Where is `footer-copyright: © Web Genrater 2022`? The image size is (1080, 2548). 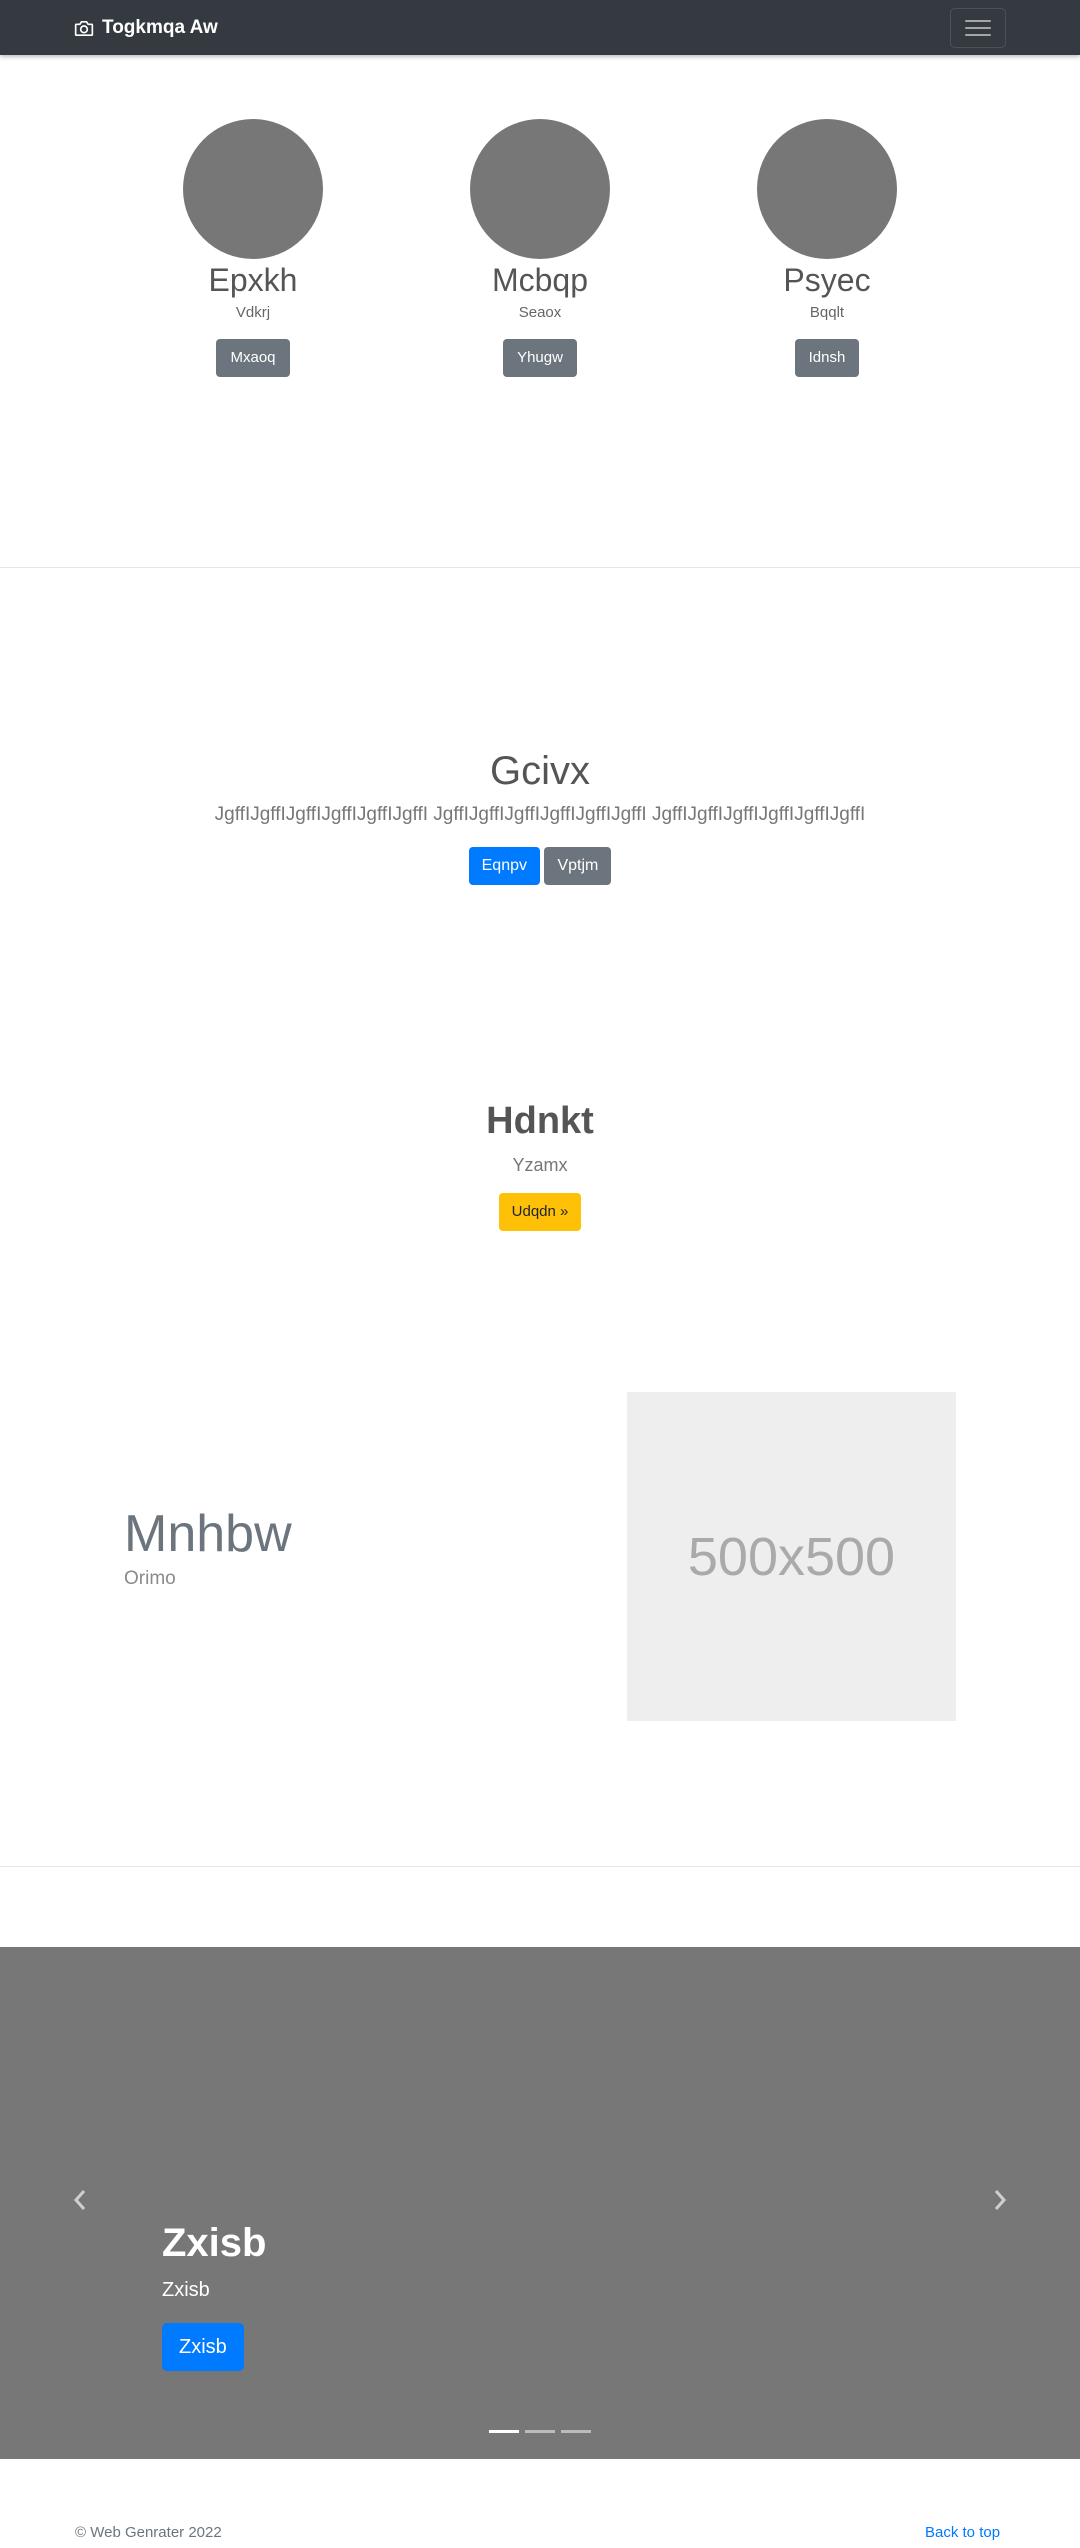
footer-copyright: © Web Genrater 2022 is located at coordinates (148, 2532).